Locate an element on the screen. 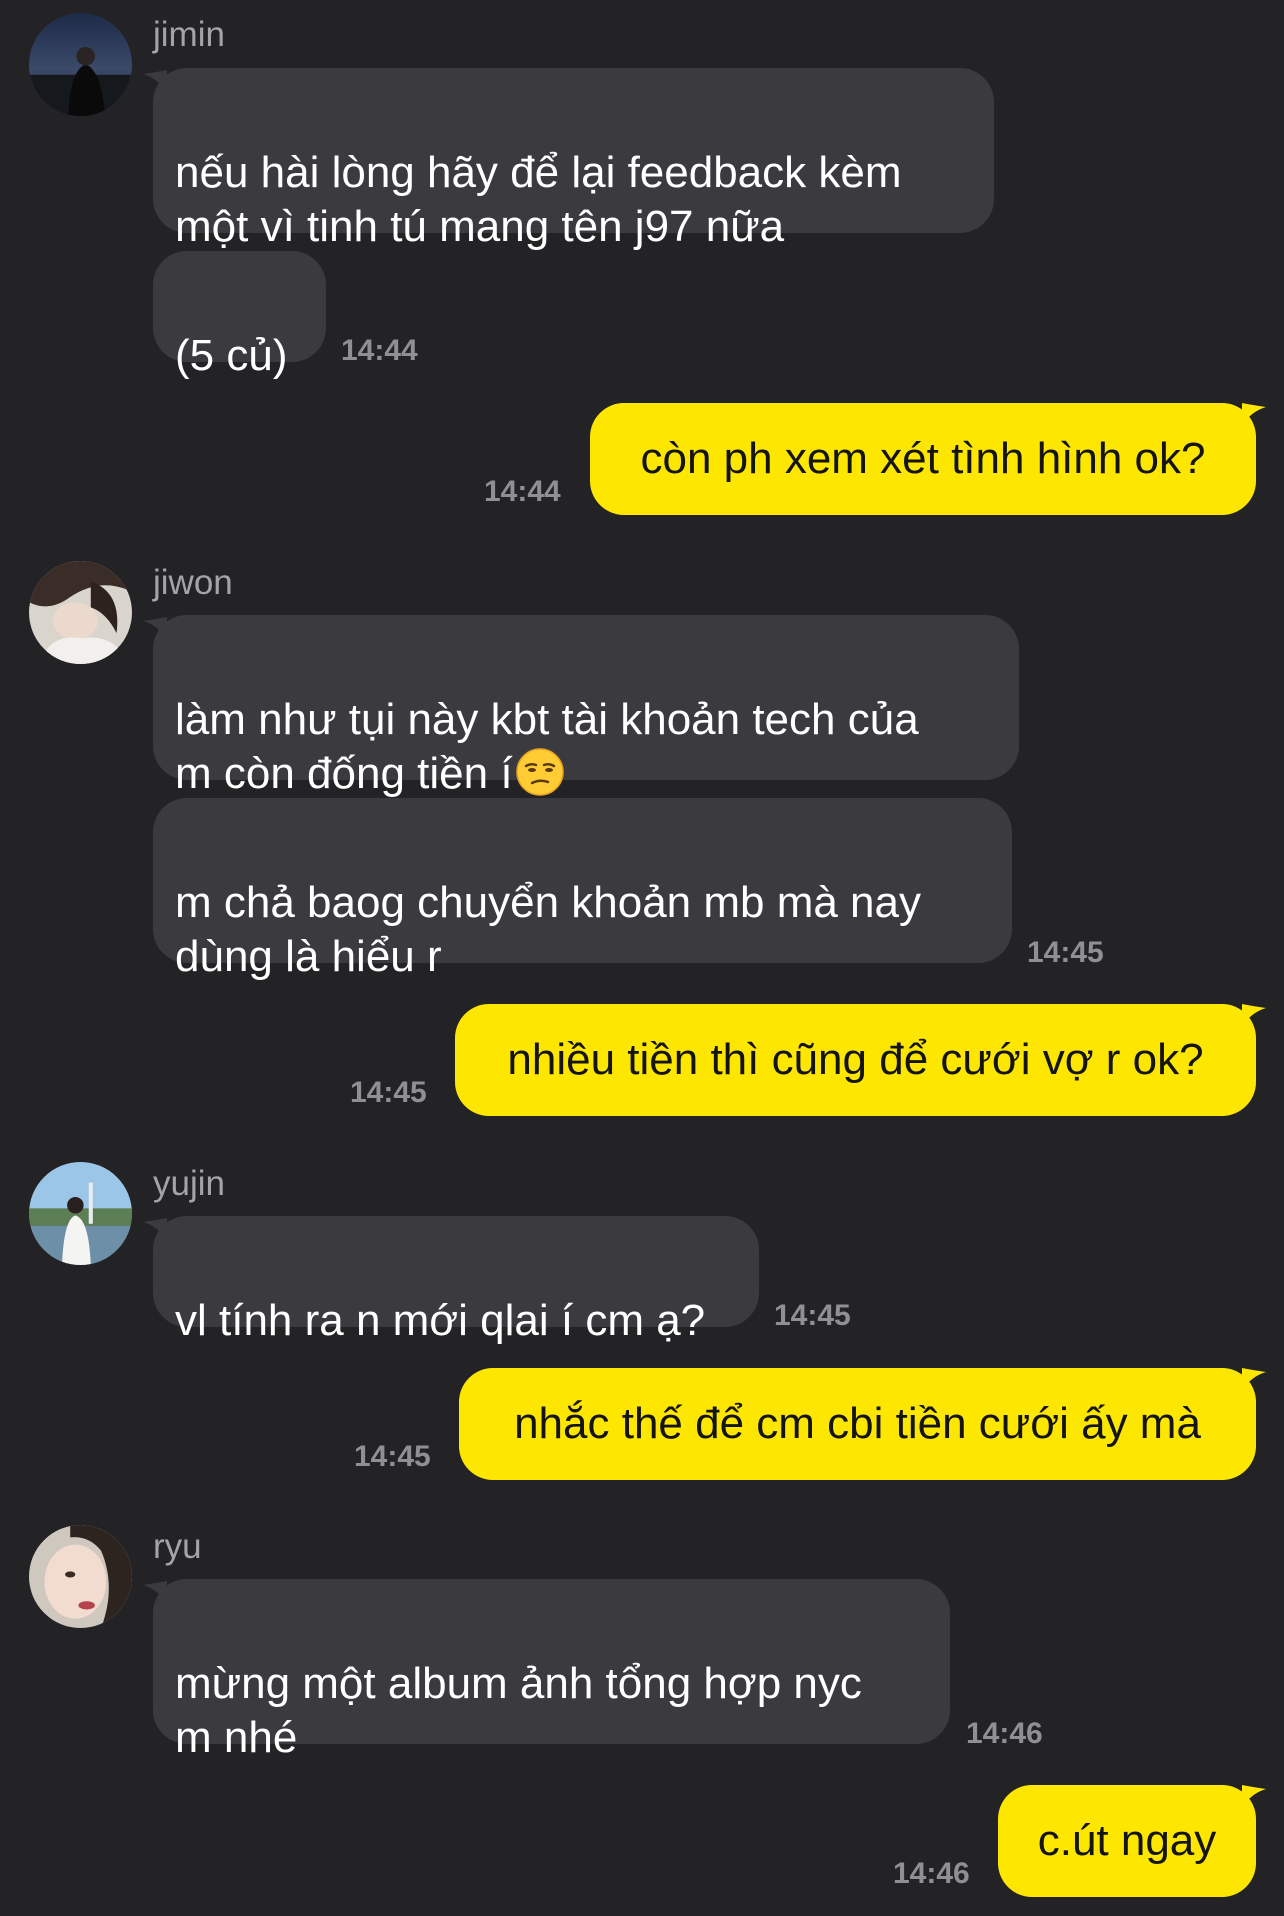  message-bubble-outgoing: nhiều tiền thì cũng để cưới vợ r ok? is located at coordinates (855, 1060).